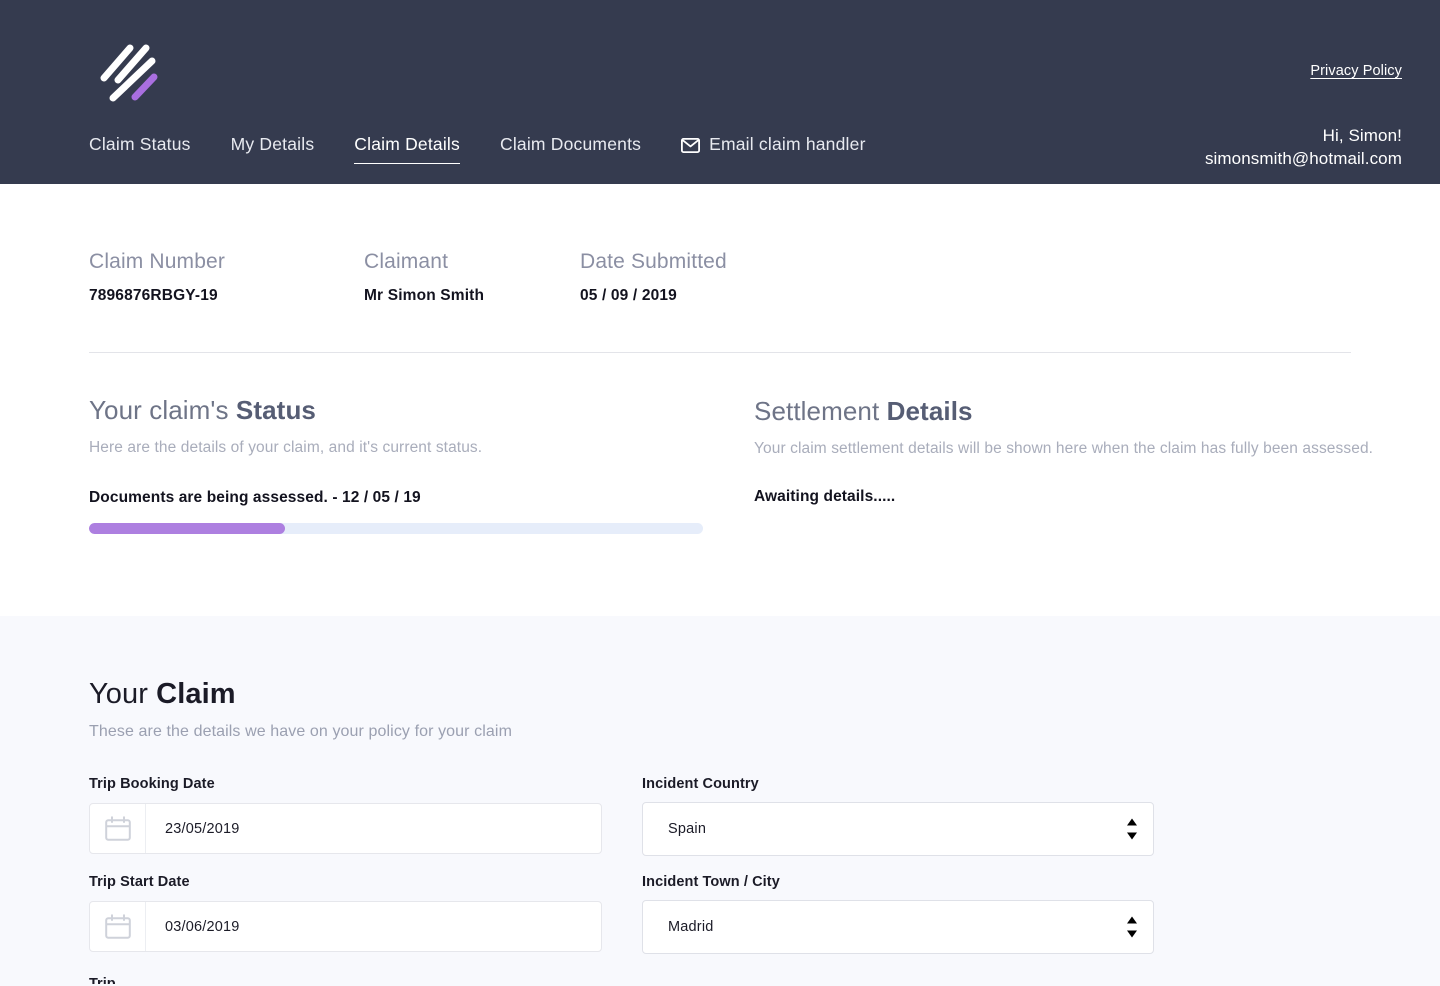  What do you see at coordinates (272, 144) in the screenshot?
I see `nav-label: My Details` at bounding box center [272, 144].